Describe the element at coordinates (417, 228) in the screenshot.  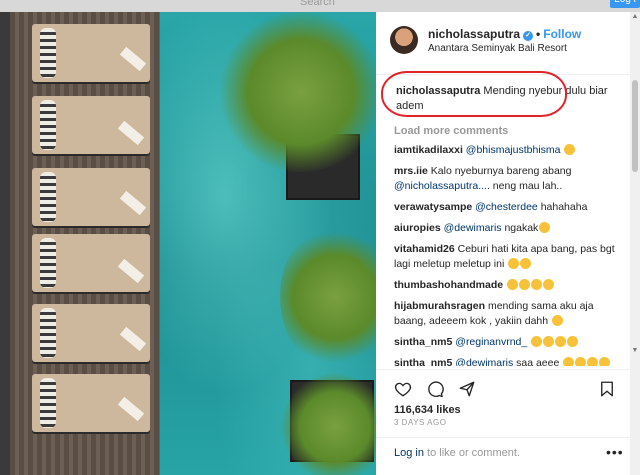
I see `comment-username: aiuropies` at that location.